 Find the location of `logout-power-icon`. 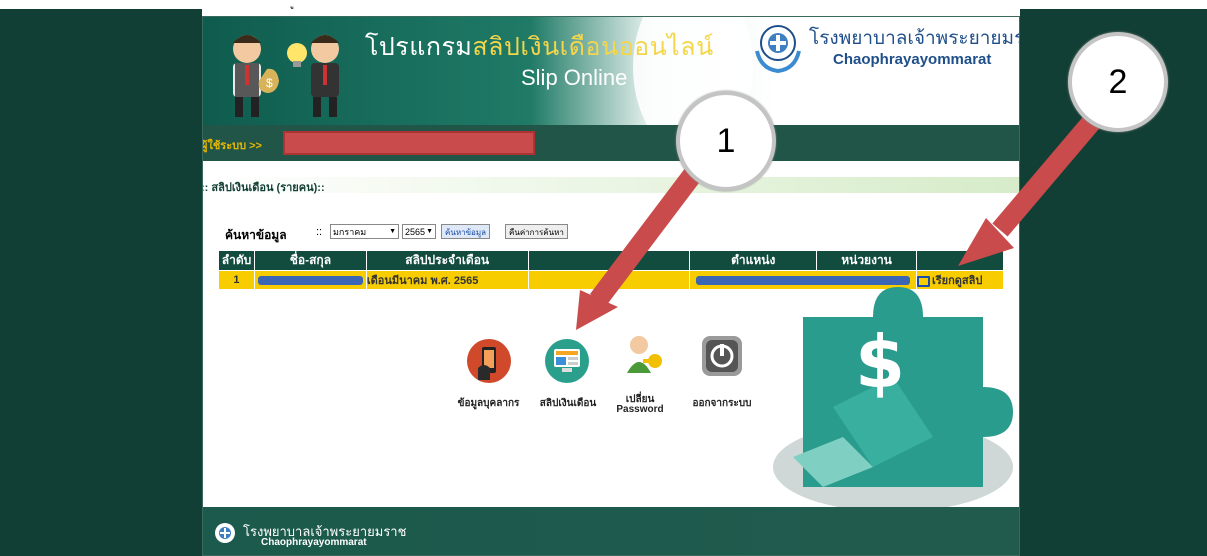

logout-power-icon is located at coordinates (722, 356).